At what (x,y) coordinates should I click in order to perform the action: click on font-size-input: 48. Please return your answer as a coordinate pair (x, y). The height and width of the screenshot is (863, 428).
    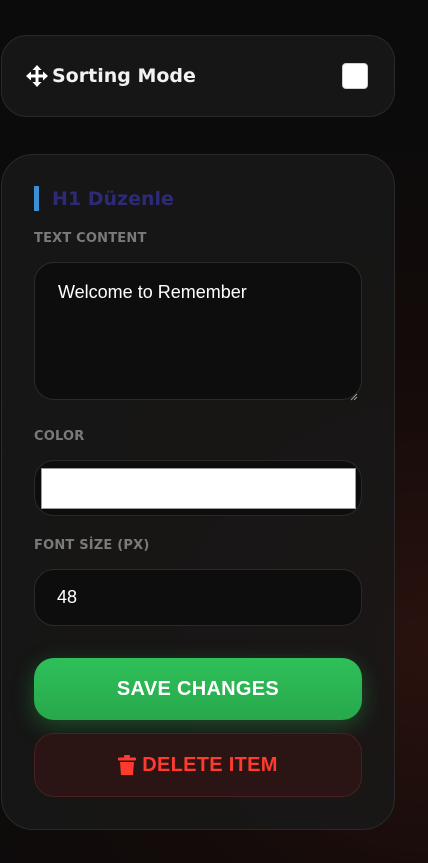
    Looking at the image, I should click on (198, 597).